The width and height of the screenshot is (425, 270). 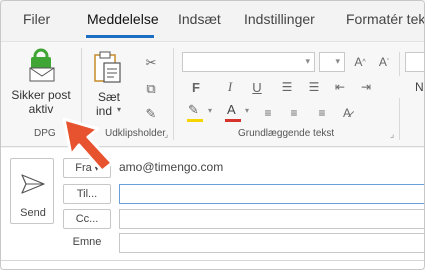 I want to click on font-color-bar, so click(x=233, y=120).